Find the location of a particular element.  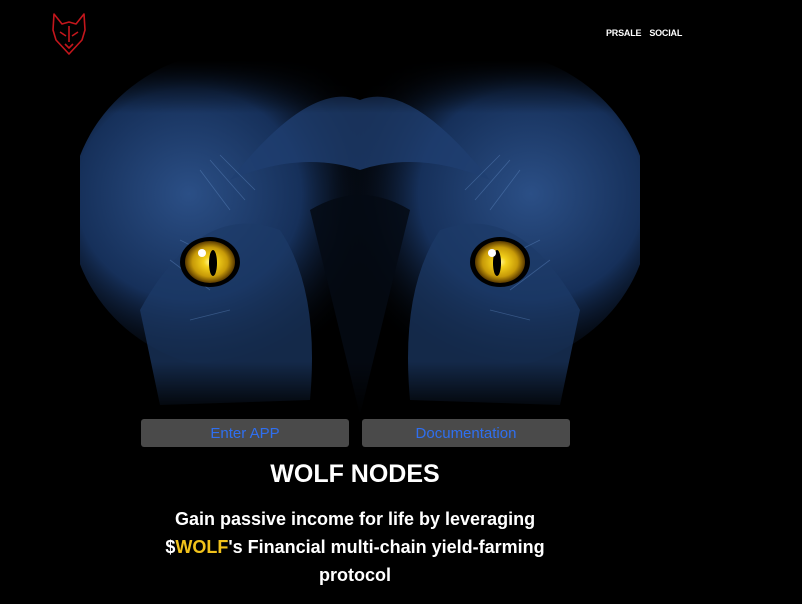

cta-buttons: Enter APP Documentation is located at coordinates (355, 433).